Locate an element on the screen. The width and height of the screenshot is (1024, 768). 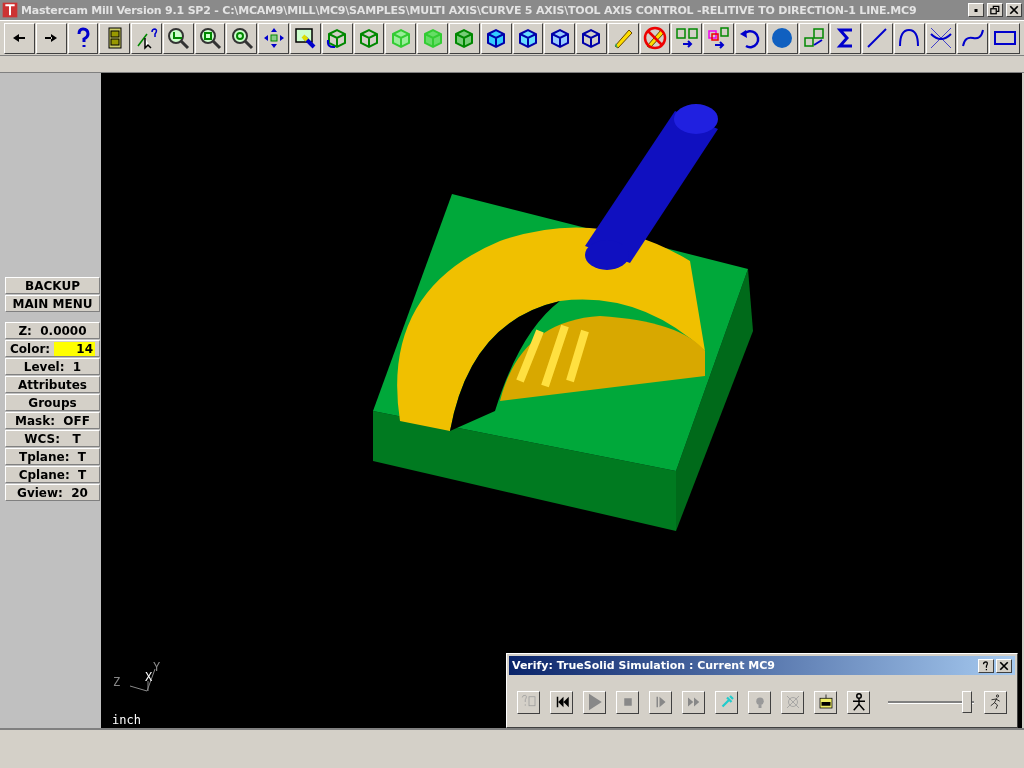
minimize-button is located at coordinates (976, 10).